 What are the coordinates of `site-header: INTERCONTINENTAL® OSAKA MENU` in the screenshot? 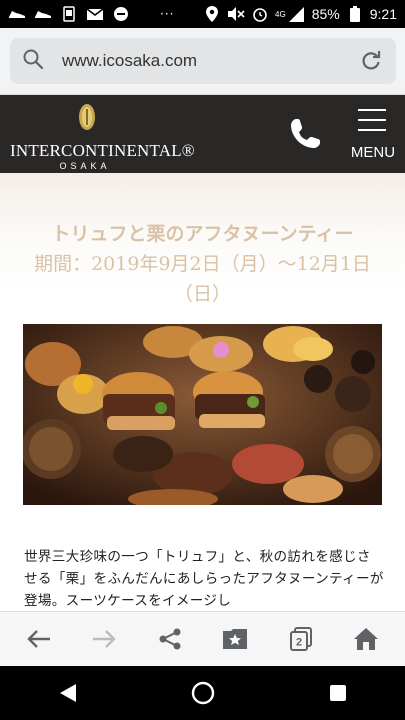 It's located at (202, 134).